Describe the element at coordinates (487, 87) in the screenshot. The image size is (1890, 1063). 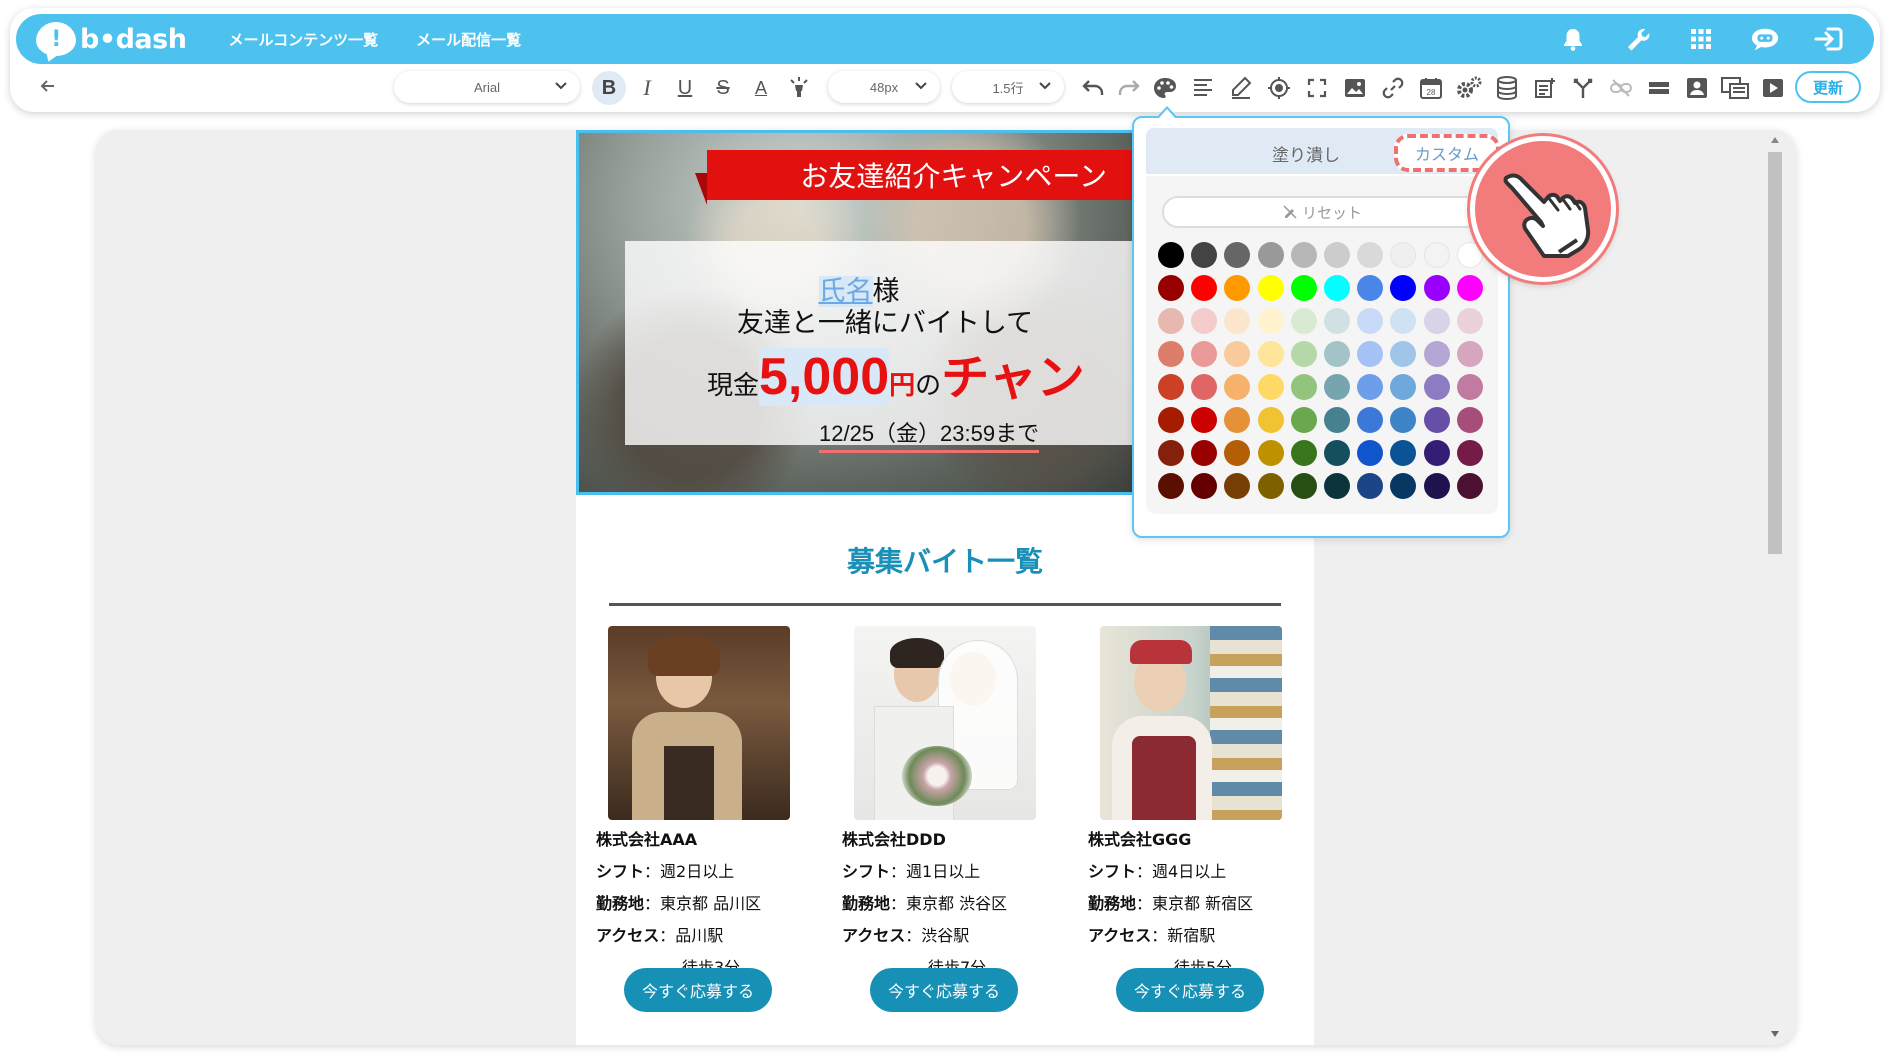
I see `font-family-select: Arial` at that location.